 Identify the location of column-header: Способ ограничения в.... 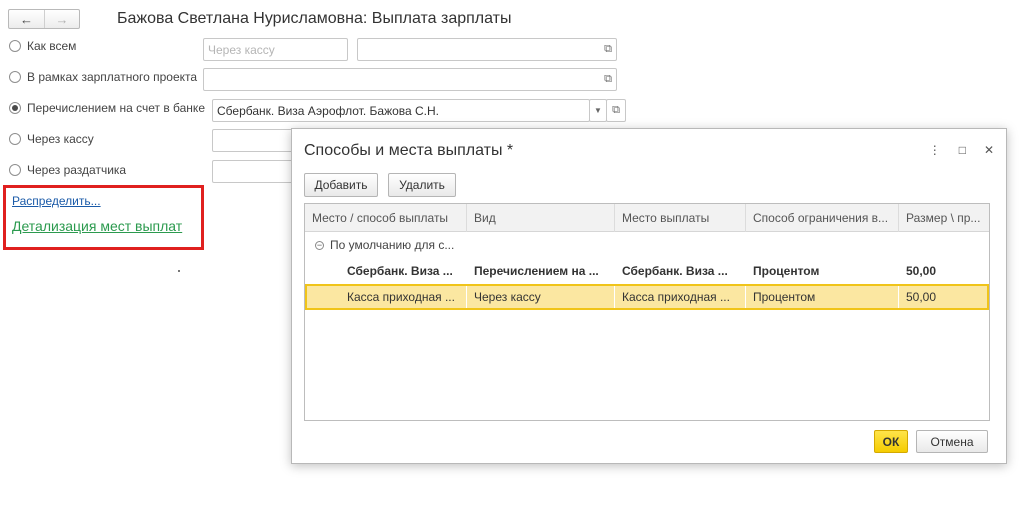
(822, 218).